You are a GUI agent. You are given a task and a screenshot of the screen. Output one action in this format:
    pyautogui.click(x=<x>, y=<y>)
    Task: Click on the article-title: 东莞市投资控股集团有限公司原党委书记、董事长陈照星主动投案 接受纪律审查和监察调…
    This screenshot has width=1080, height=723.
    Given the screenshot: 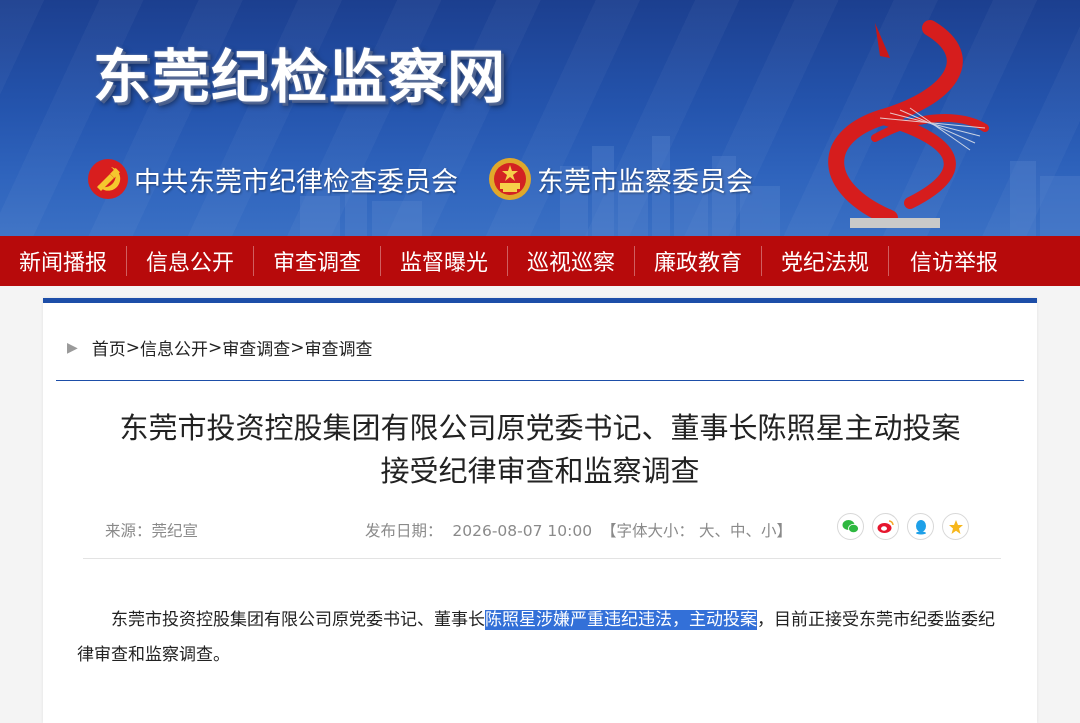 What is the action you would take?
    pyautogui.click(x=540, y=450)
    